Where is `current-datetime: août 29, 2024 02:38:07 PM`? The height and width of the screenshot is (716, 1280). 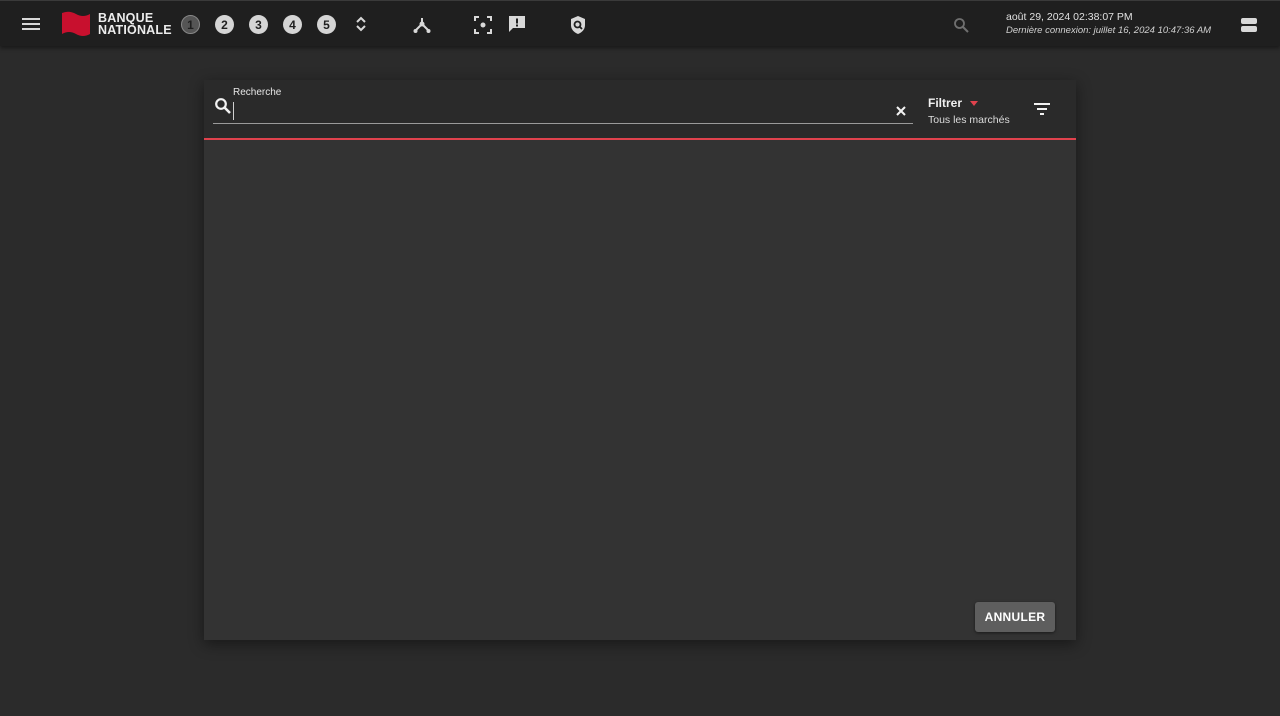
current-datetime: août 29, 2024 02:38:07 PM is located at coordinates (1069, 17).